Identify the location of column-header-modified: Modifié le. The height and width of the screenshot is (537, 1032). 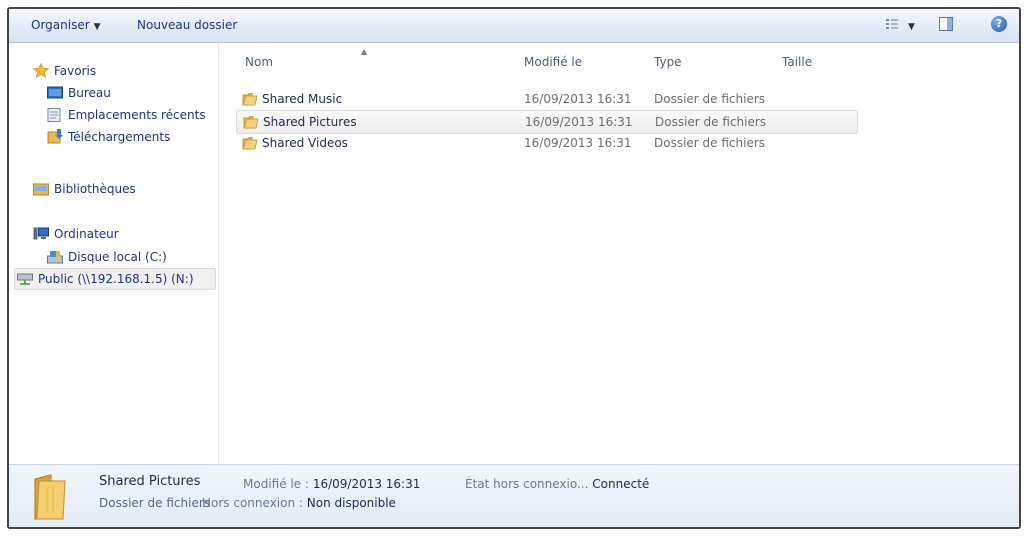
(553, 62).